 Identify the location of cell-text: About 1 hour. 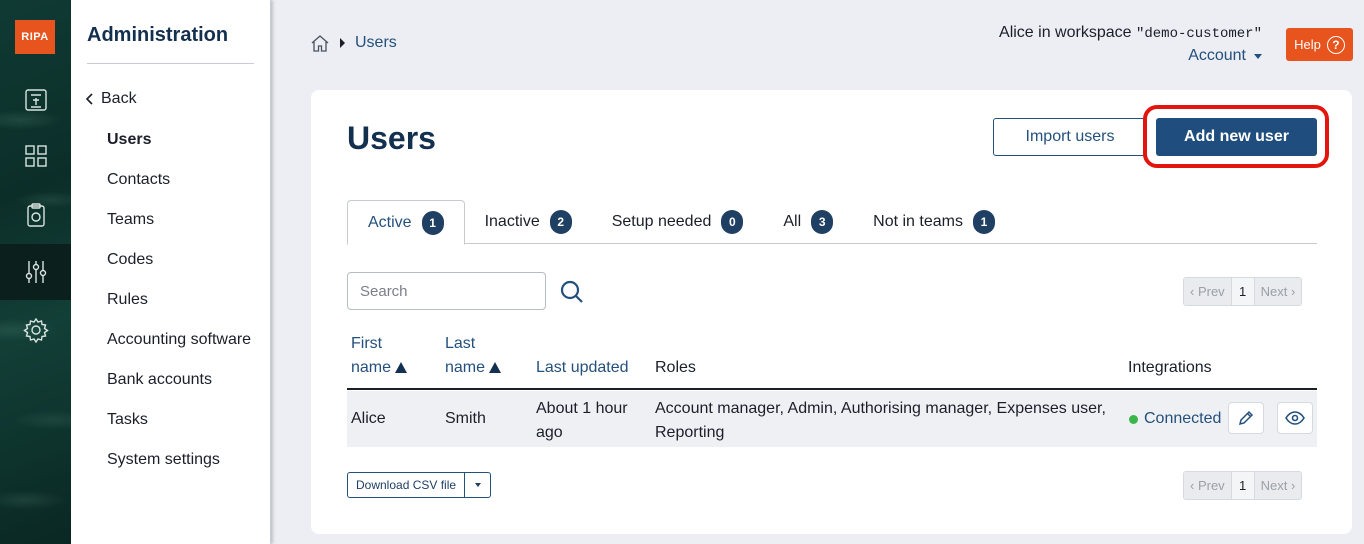
(582, 408).